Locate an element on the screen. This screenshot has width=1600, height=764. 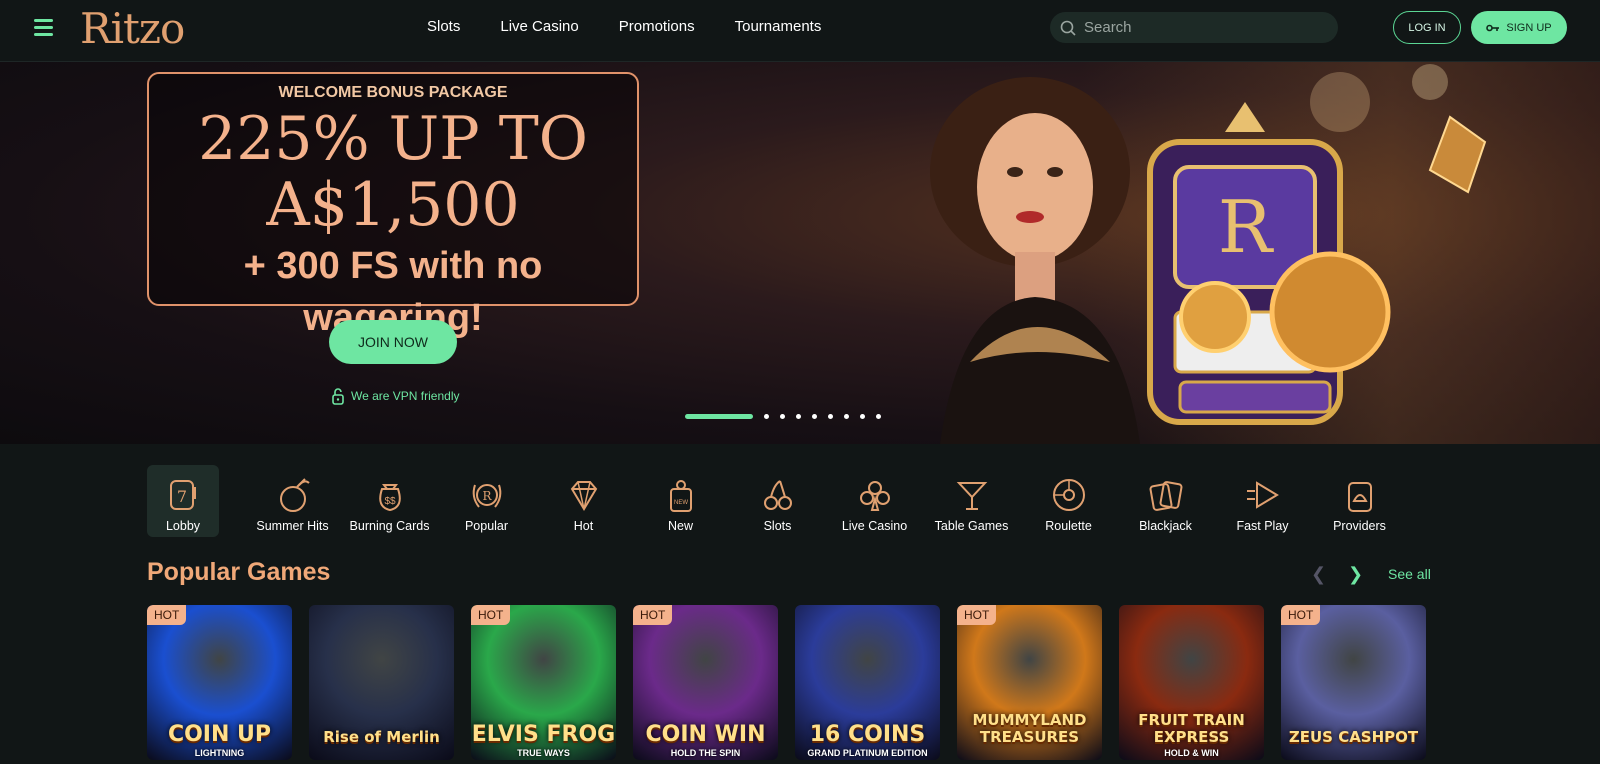
game-title: 16 COINS is located at coordinates (867, 734).